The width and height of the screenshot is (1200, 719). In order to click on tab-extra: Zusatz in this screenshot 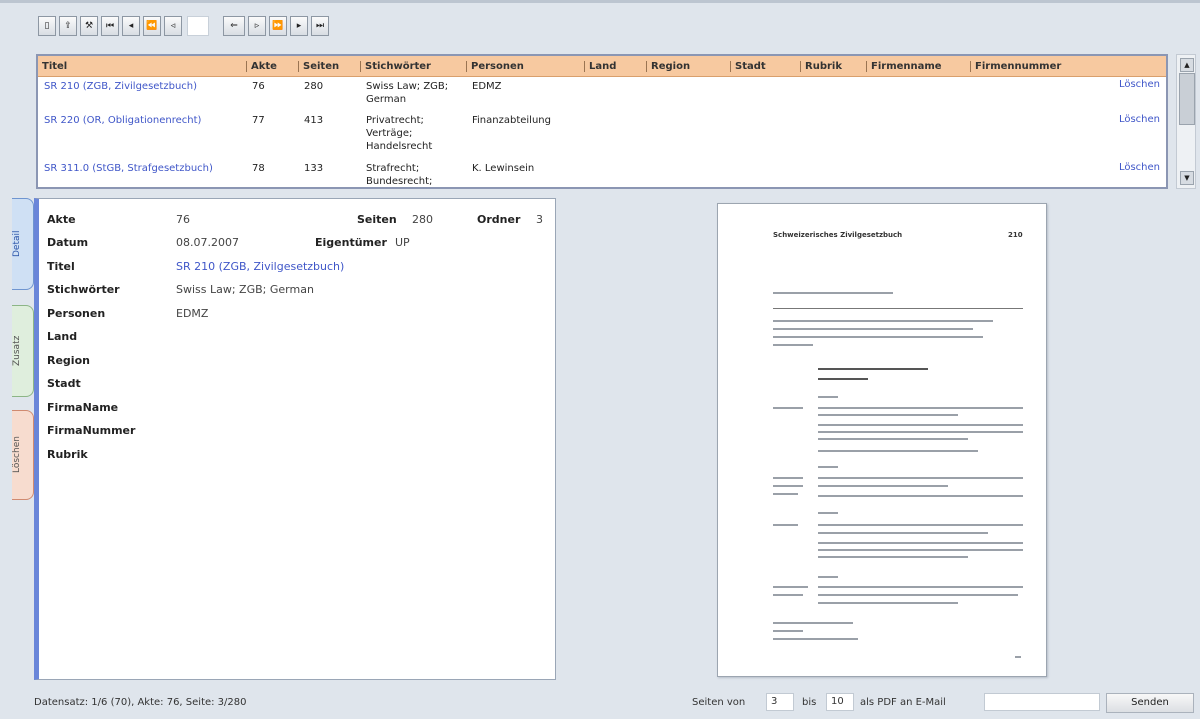, I will do `click(23, 351)`.